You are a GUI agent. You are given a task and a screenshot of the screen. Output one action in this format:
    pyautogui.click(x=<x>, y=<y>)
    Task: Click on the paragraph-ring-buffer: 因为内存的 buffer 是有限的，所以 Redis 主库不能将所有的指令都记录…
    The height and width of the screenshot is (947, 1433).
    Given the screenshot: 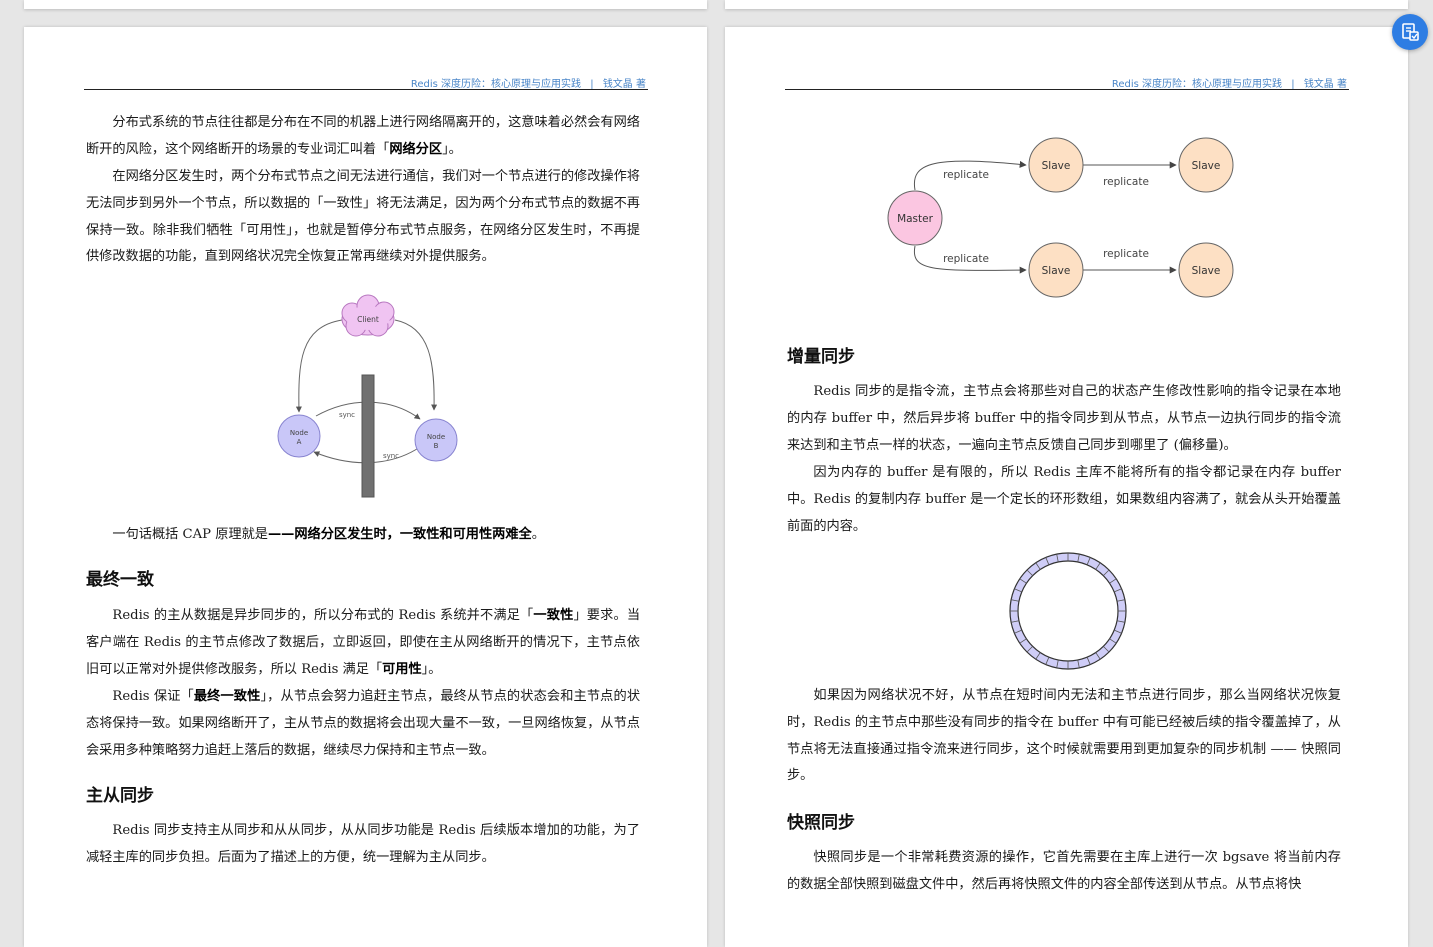 What is the action you would take?
    pyautogui.click(x=1064, y=499)
    